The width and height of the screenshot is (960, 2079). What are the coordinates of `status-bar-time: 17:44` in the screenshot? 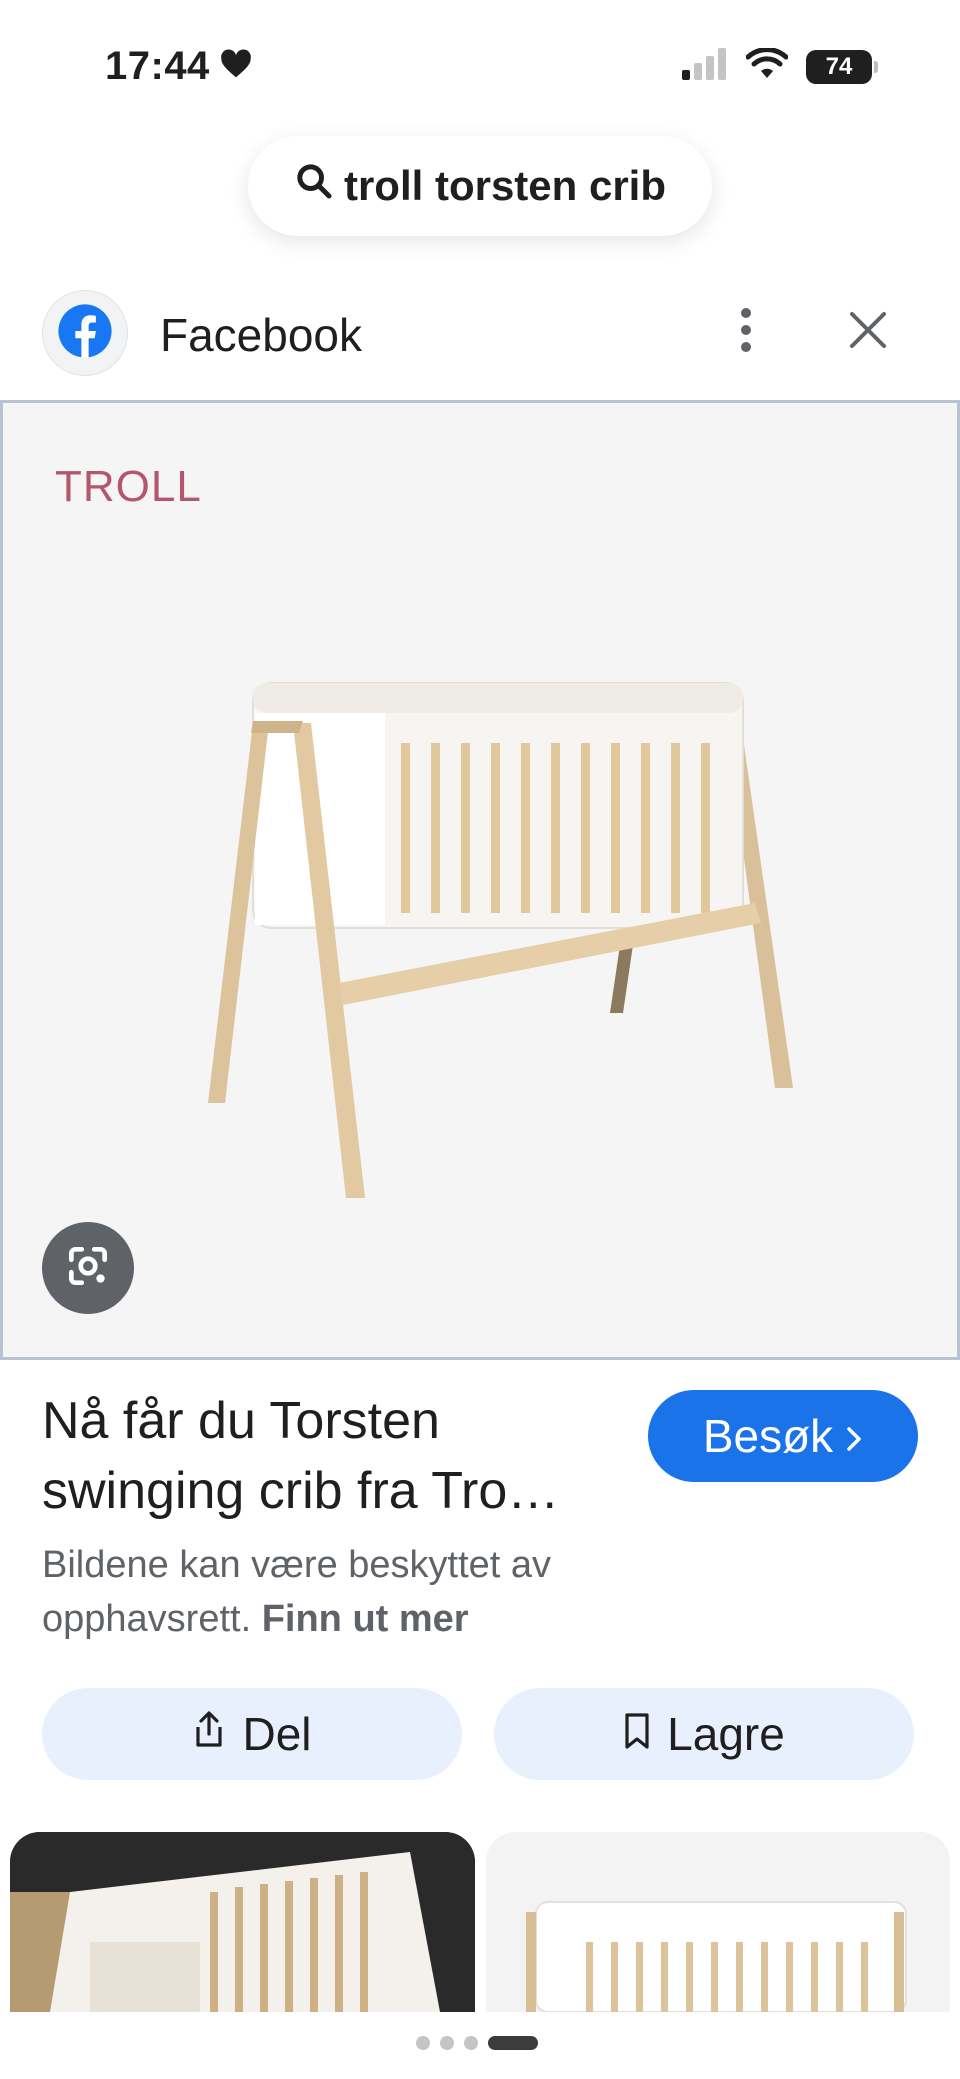 It's located at (178, 66).